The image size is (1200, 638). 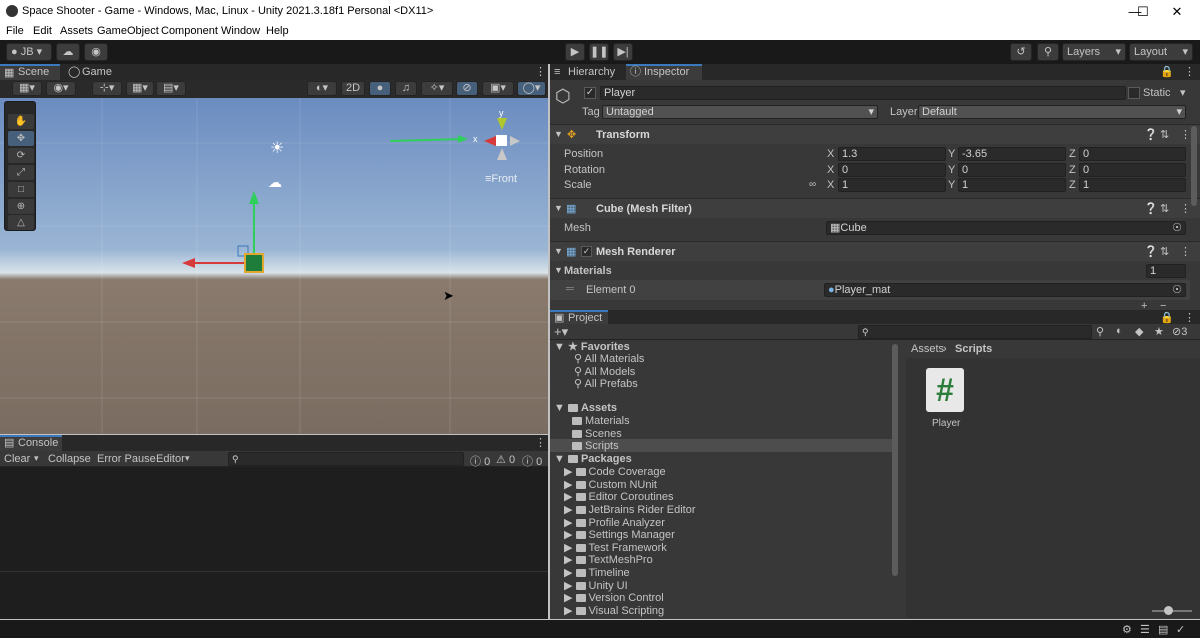 I want to click on global-icon: ◉▾, so click(x=61, y=88).